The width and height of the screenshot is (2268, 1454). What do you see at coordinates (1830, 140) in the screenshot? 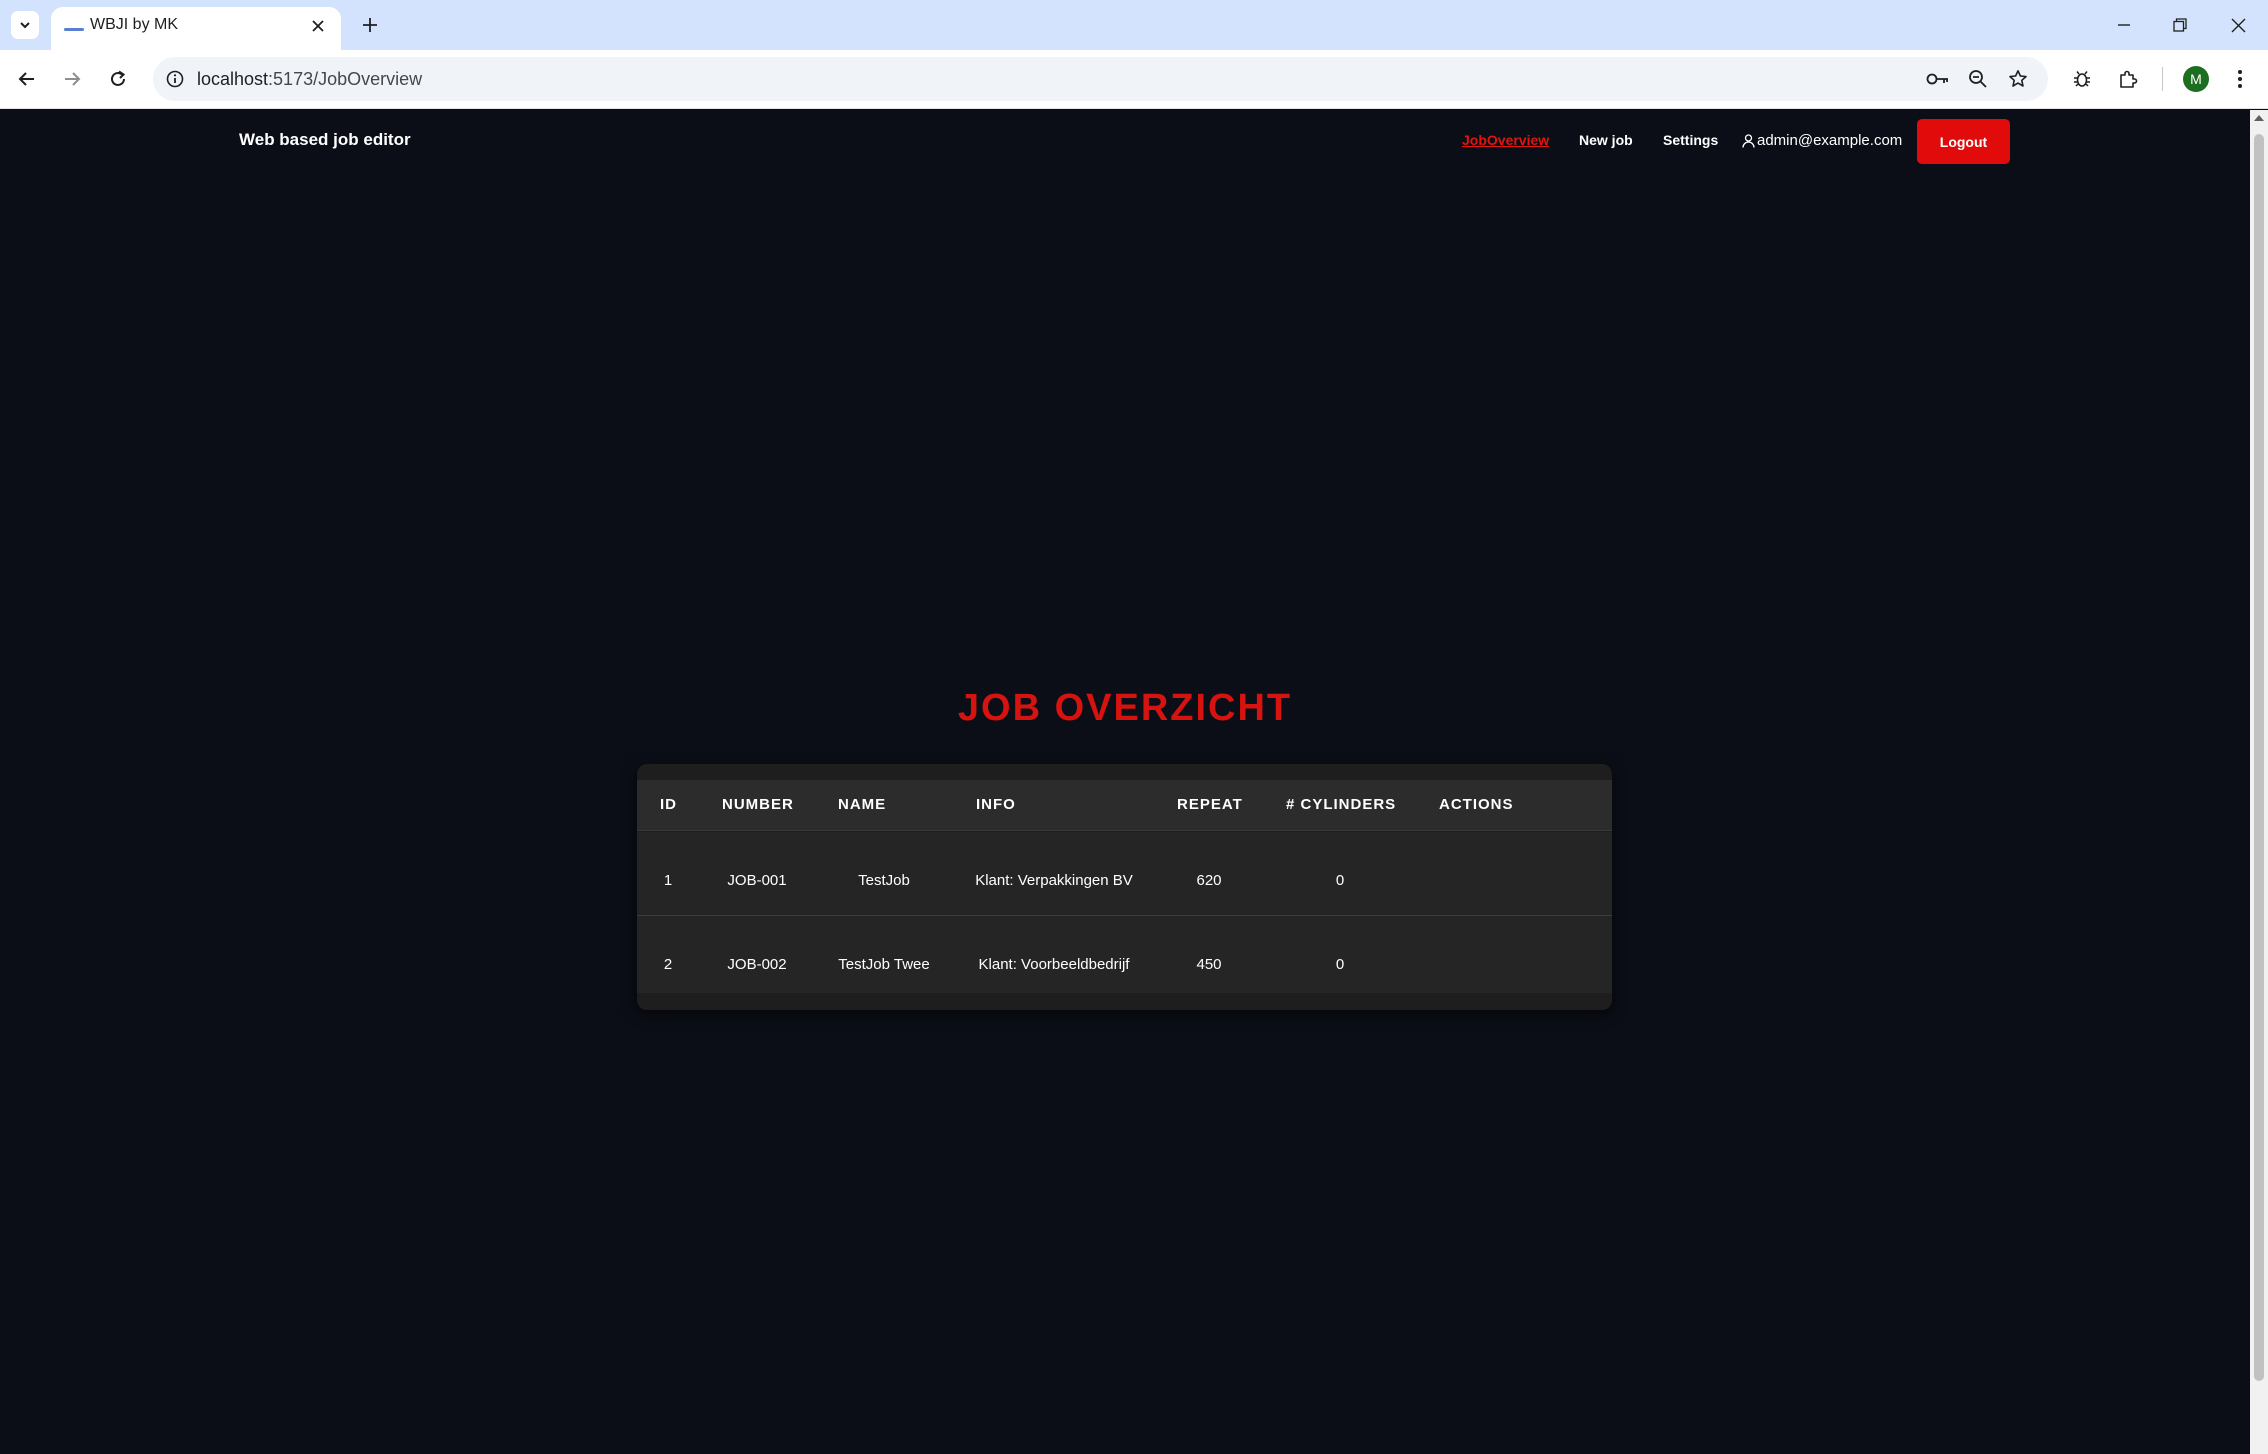
I see `user-email: admin@example.com` at bounding box center [1830, 140].